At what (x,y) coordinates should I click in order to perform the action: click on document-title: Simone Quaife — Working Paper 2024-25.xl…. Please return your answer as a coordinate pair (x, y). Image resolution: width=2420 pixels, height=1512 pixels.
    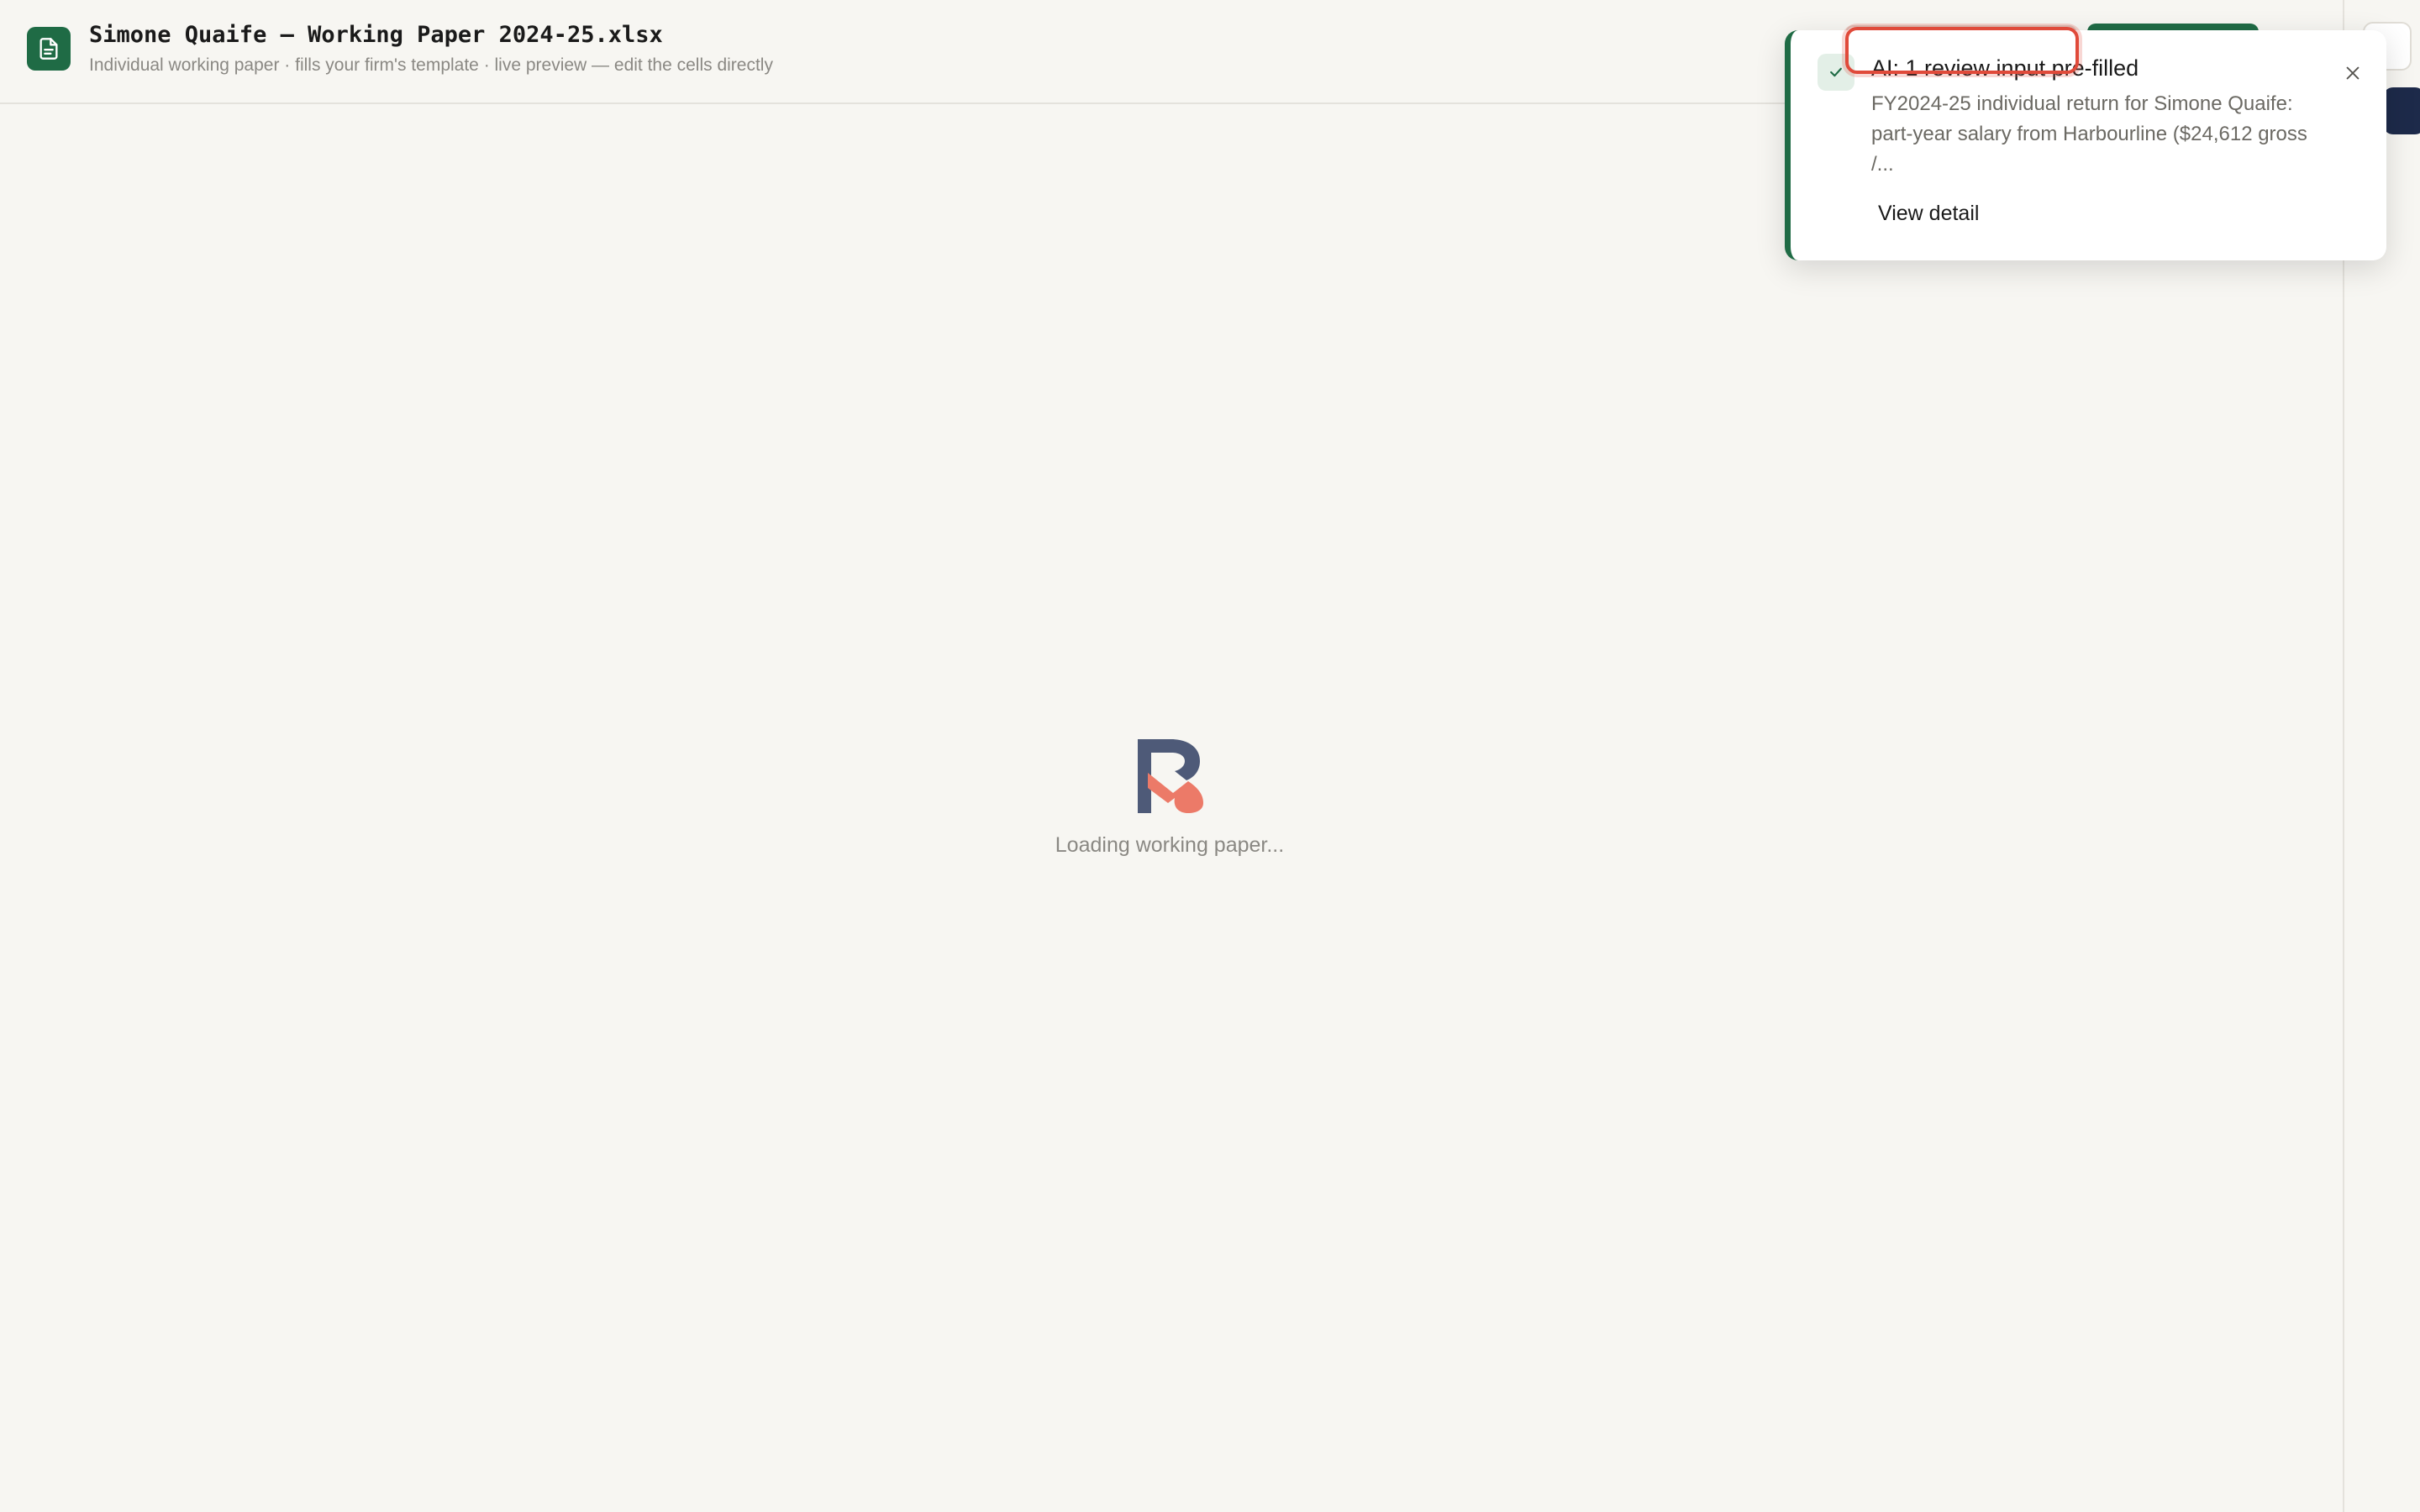
    Looking at the image, I should click on (376, 35).